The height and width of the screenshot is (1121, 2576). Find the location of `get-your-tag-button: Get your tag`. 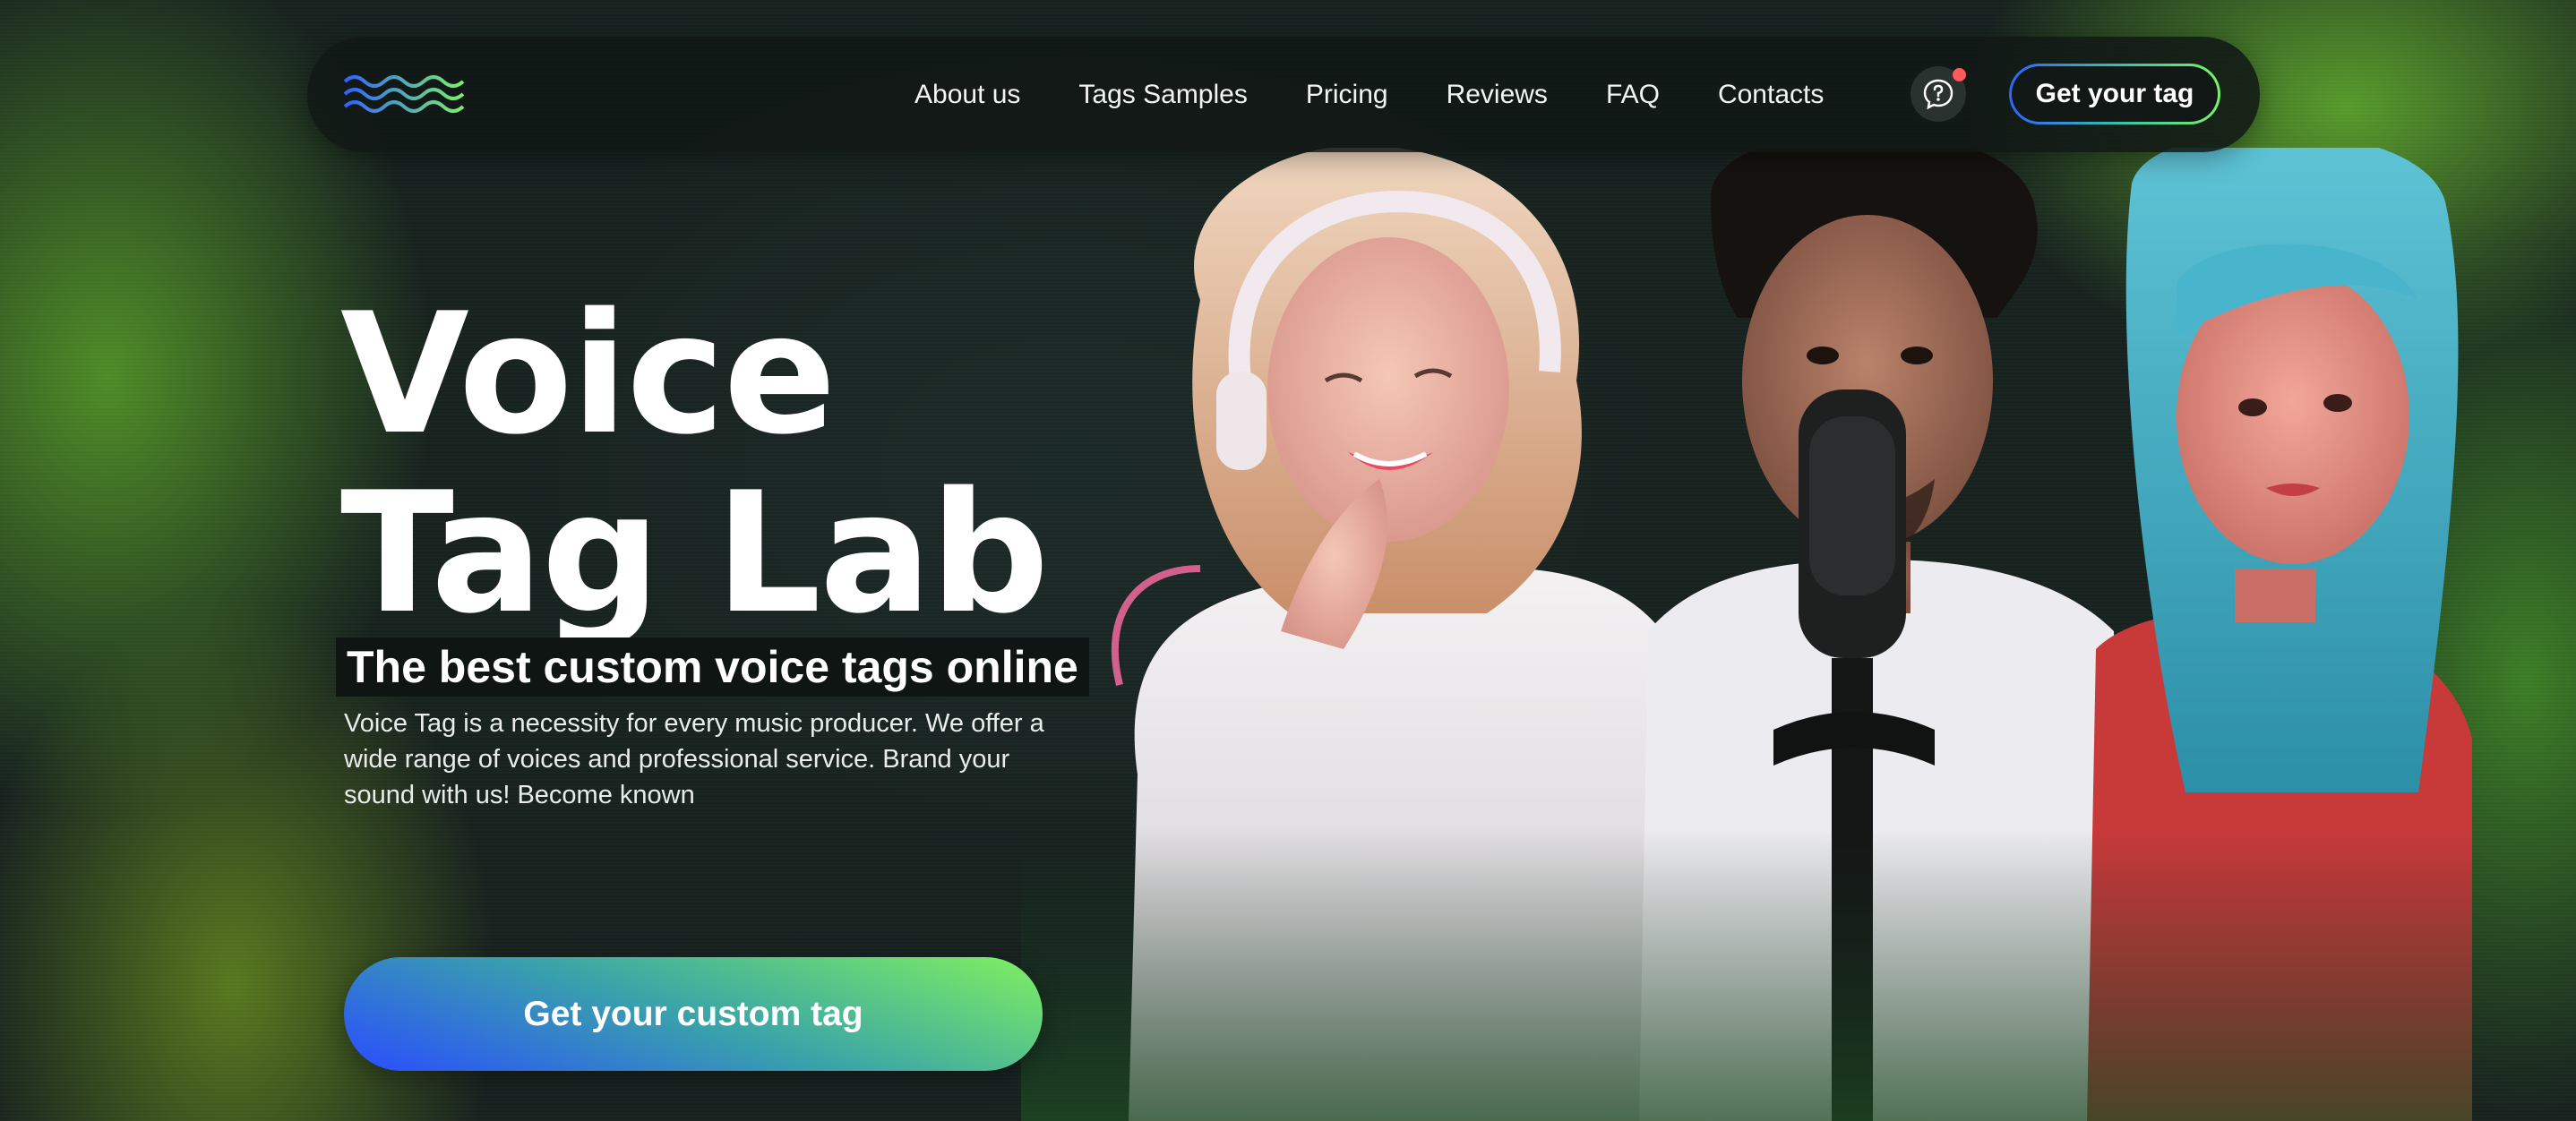

get-your-tag-button: Get your tag is located at coordinates (2114, 94).